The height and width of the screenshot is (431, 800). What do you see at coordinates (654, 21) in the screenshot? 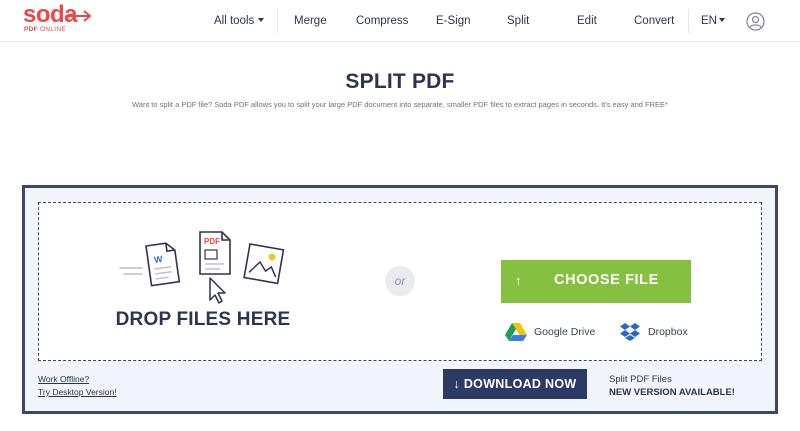
I see `nav-convert: Convert` at bounding box center [654, 21].